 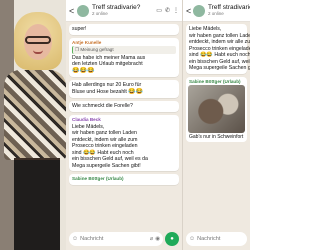 I want to click on attach-icon: ⌀, so click(x=151, y=239).